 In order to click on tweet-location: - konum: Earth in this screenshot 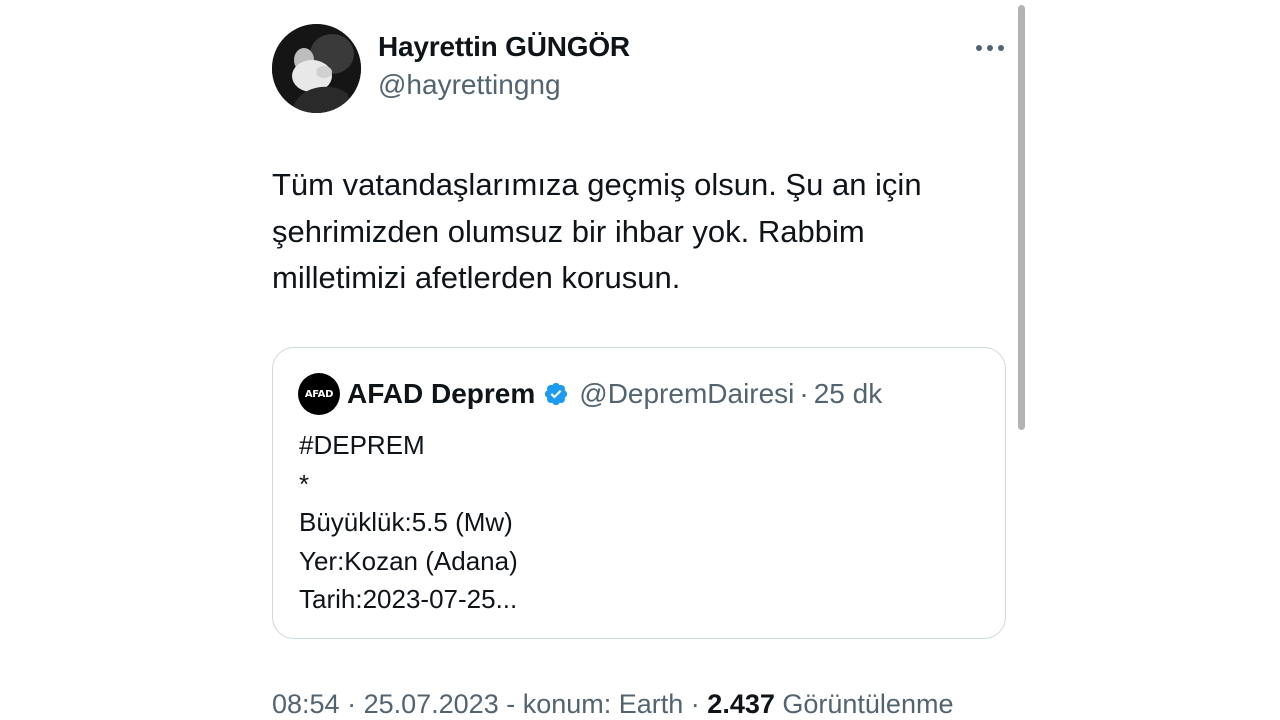, I will do `click(591, 704)`.